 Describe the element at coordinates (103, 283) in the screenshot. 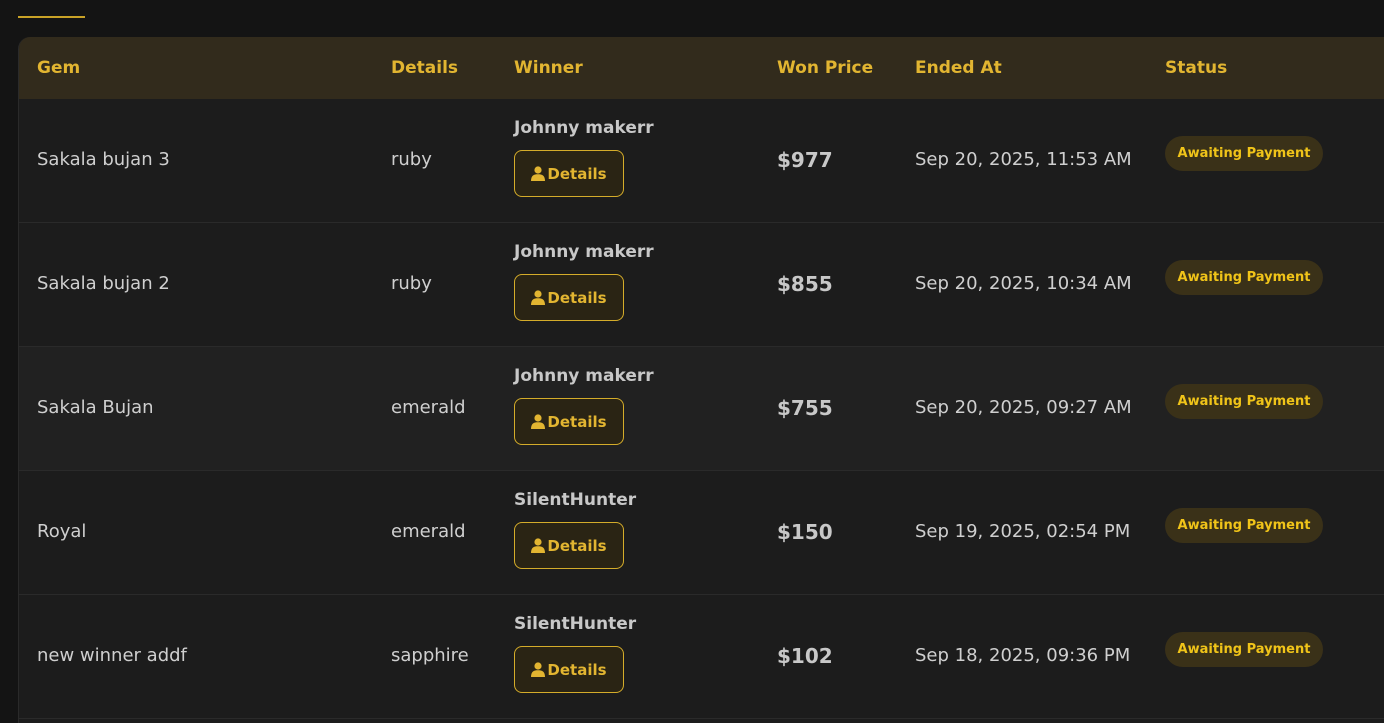

I see `gem-name: Sakala bujan 2` at that location.